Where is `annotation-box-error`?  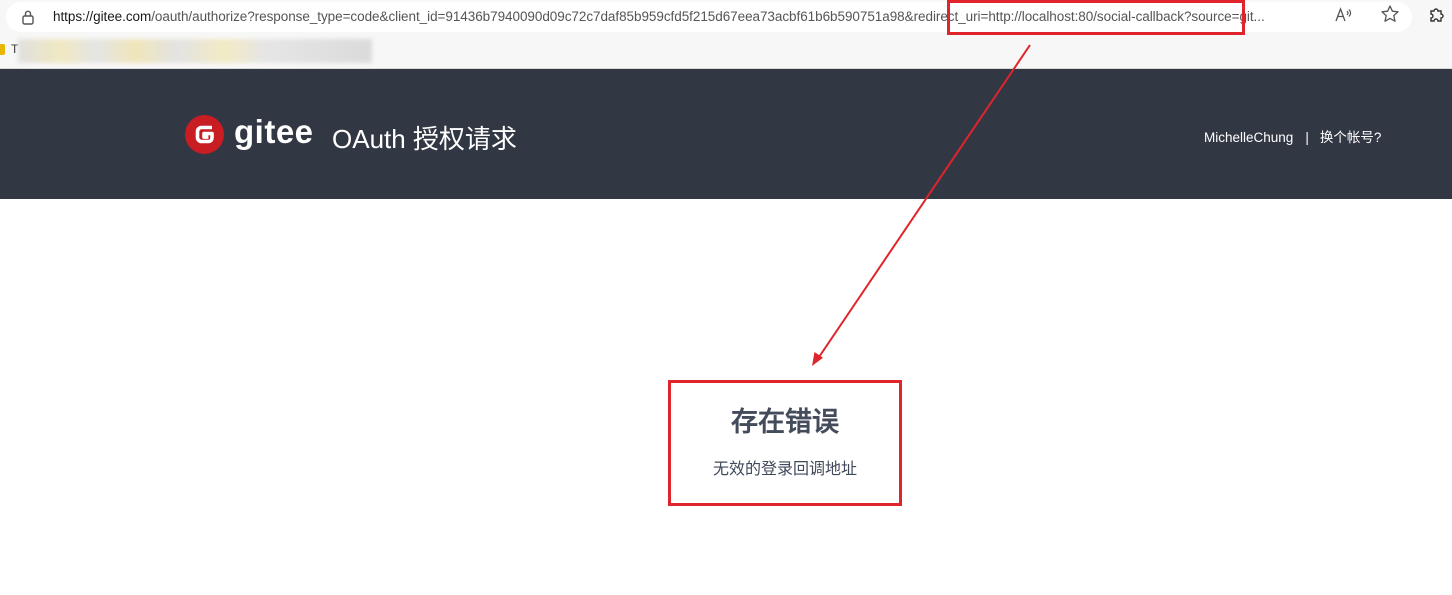
annotation-box-error is located at coordinates (785, 443).